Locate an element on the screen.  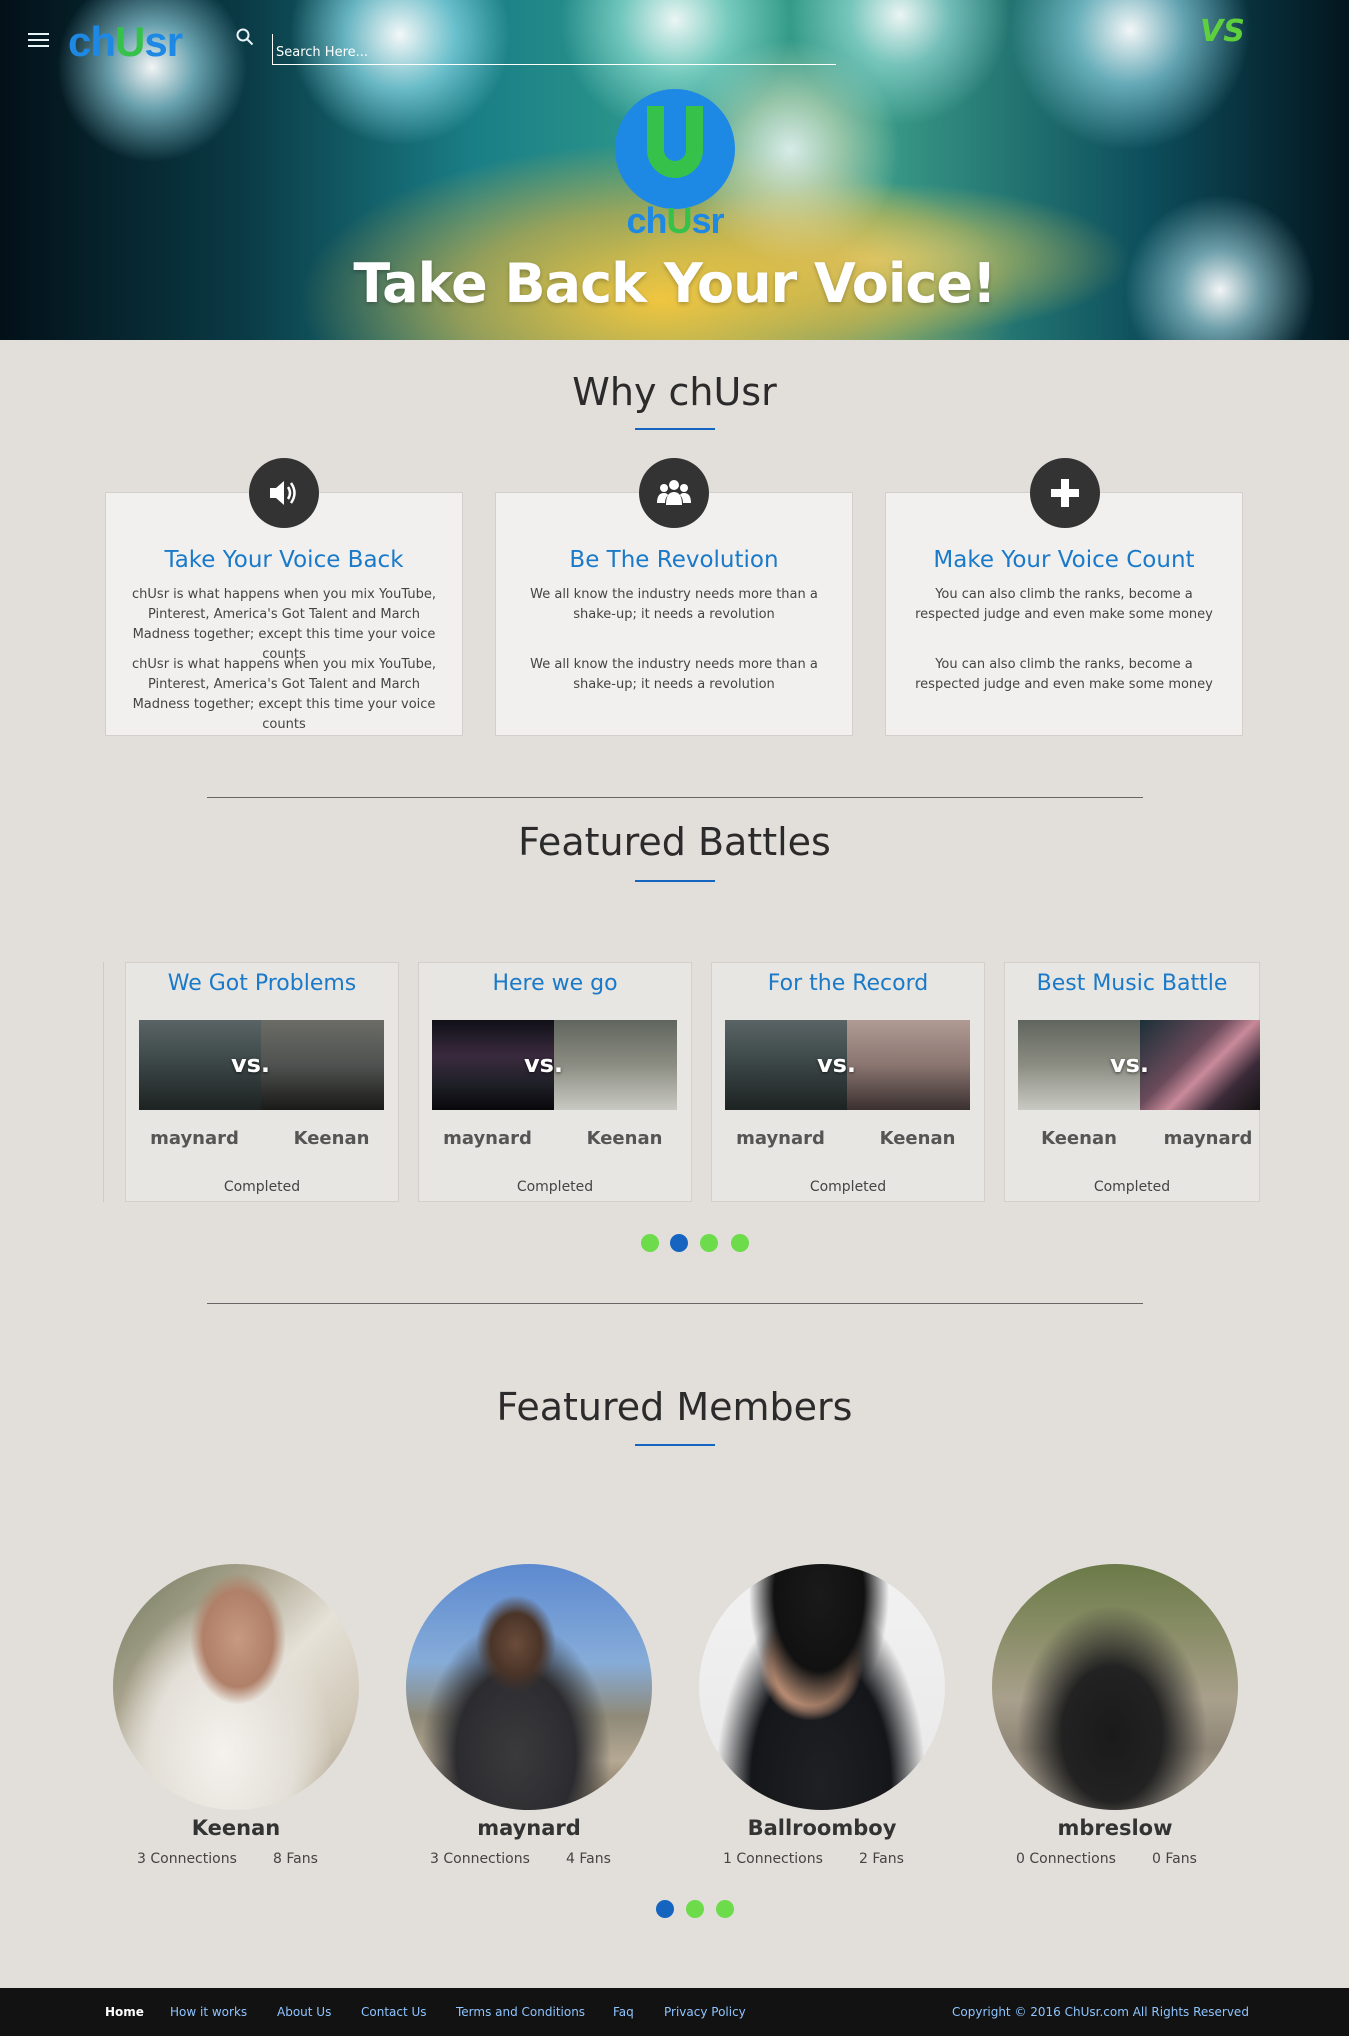
search-input is located at coordinates (554, 49).